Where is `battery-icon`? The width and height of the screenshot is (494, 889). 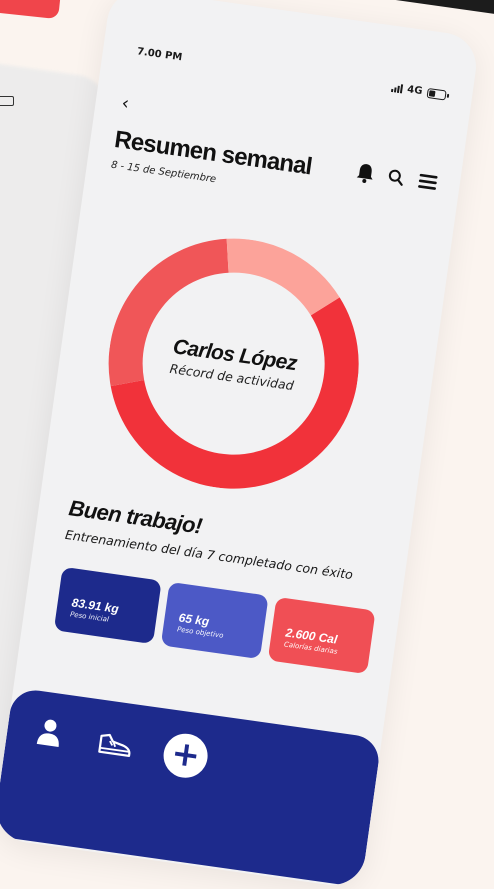 battery-icon is located at coordinates (436, 94).